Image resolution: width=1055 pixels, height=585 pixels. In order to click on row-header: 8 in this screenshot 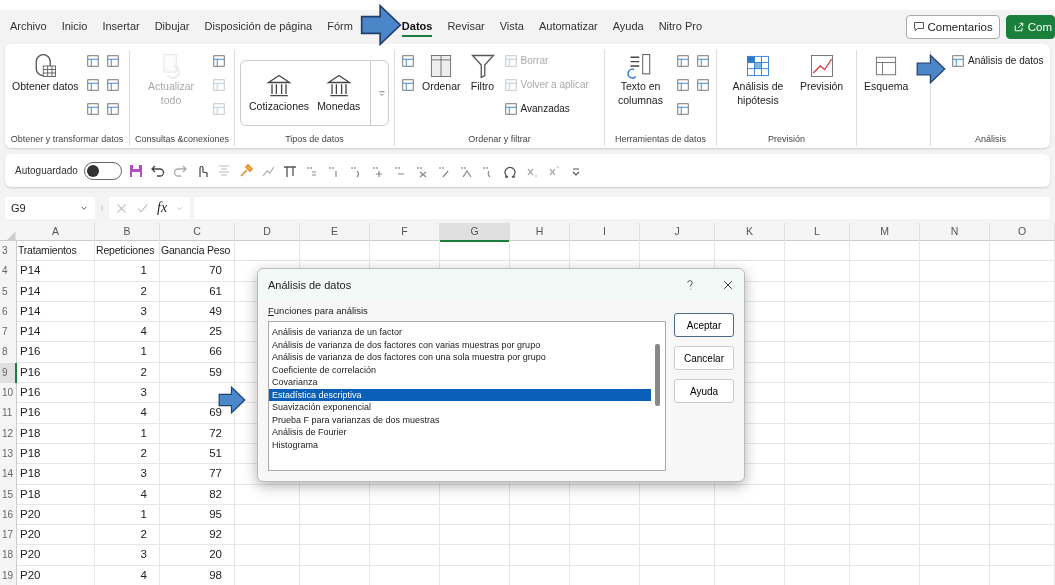, I will do `click(8, 352)`.